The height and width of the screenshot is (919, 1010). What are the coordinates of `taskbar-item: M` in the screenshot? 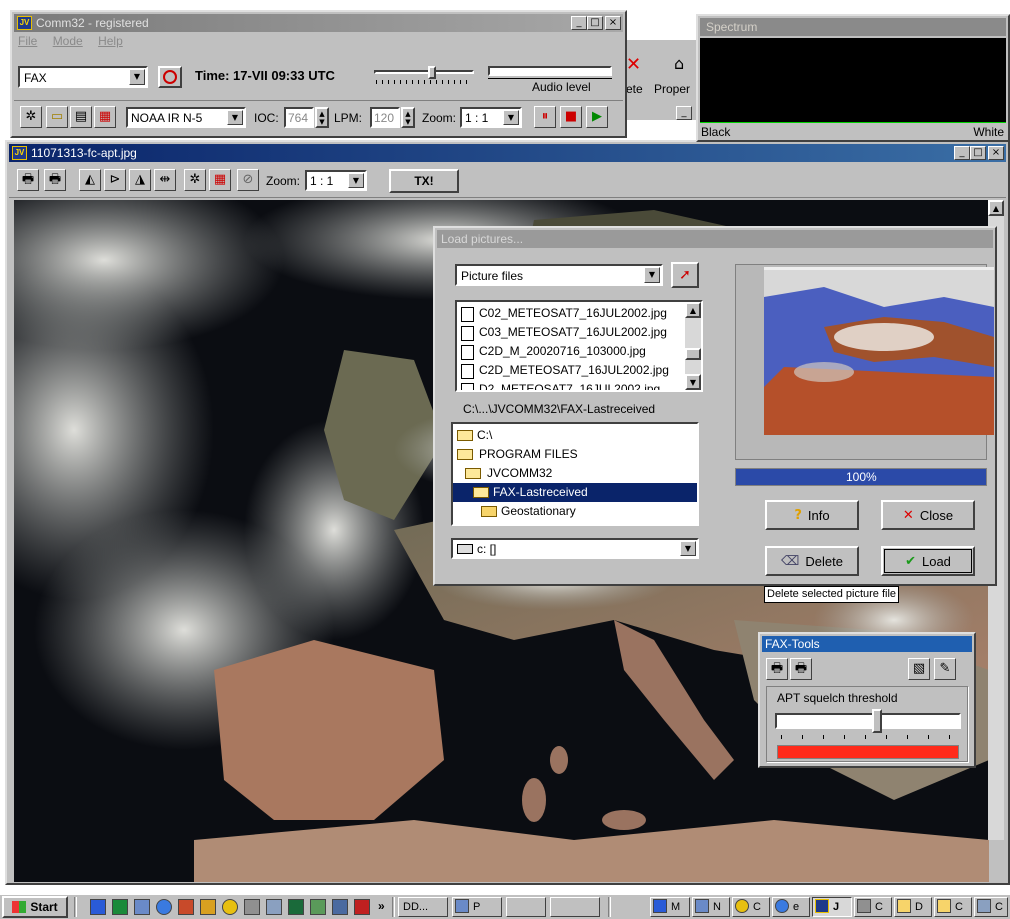 It's located at (670, 907).